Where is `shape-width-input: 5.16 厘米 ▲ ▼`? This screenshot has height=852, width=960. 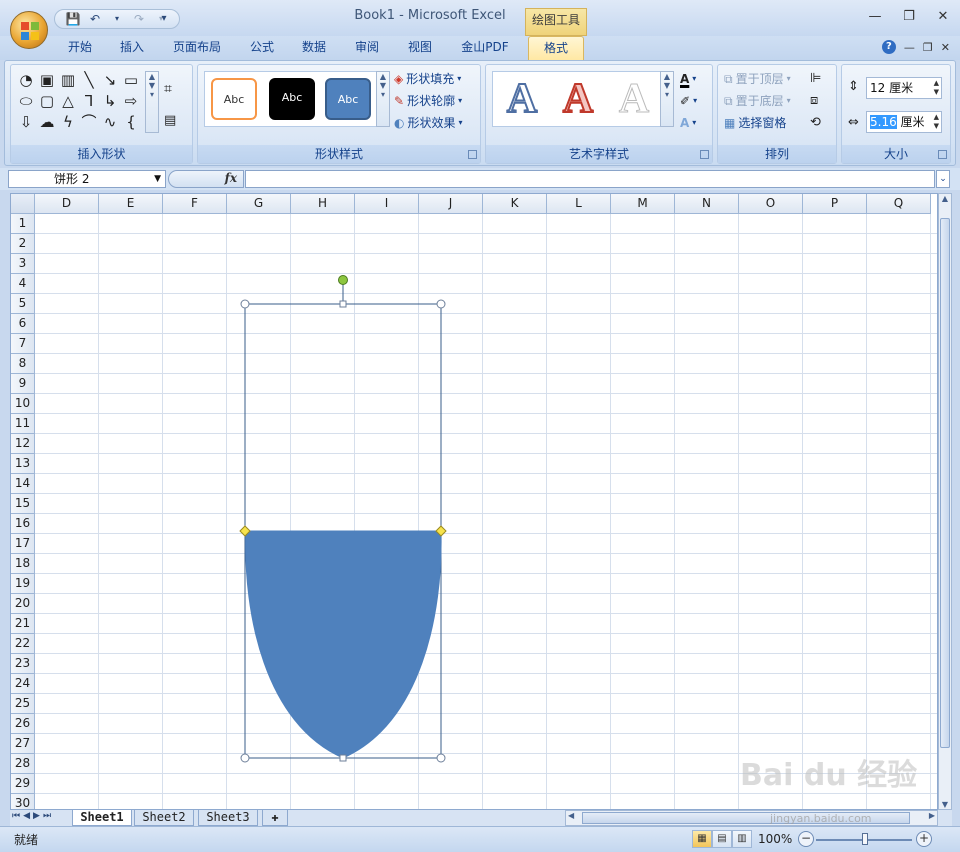
shape-width-input: 5.16 厘米 ▲ ▼ is located at coordinates (904, 122).